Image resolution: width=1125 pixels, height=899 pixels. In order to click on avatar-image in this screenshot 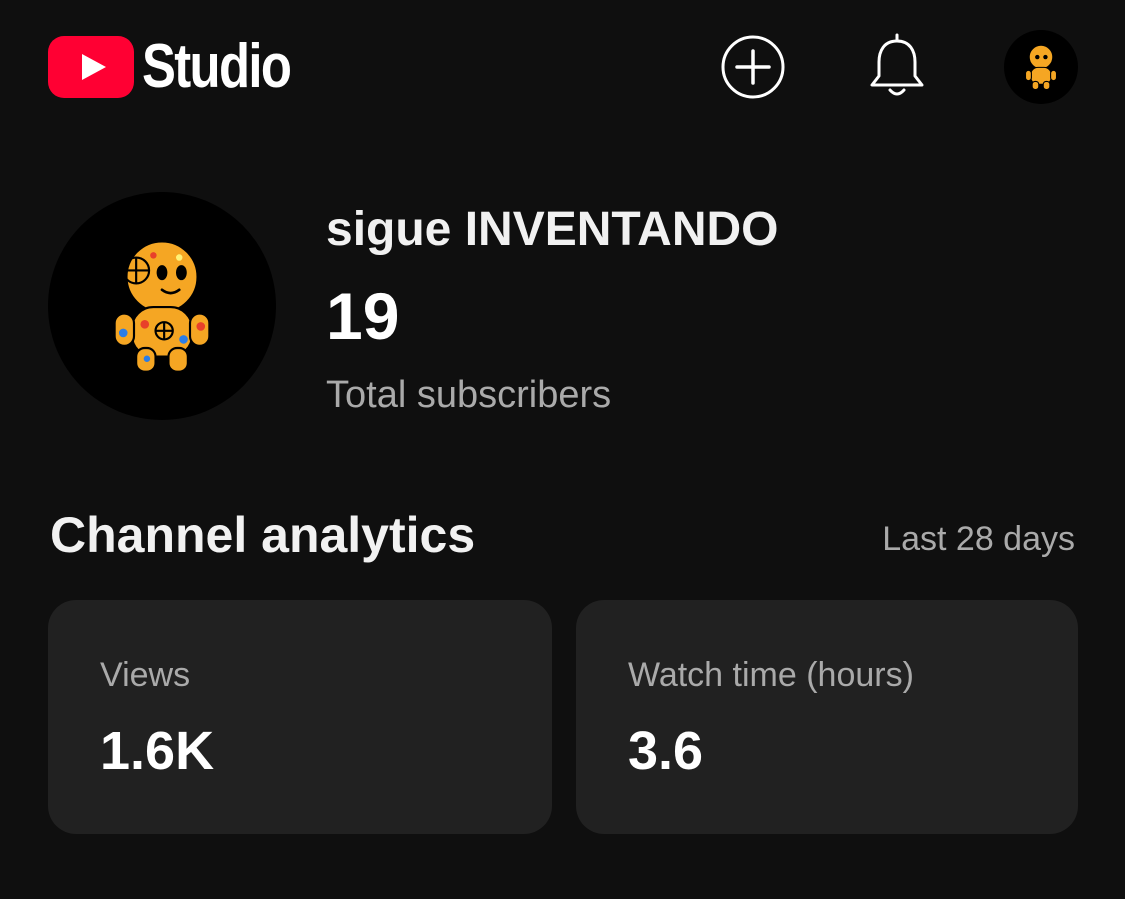, I will do `click(1041, 67)`.